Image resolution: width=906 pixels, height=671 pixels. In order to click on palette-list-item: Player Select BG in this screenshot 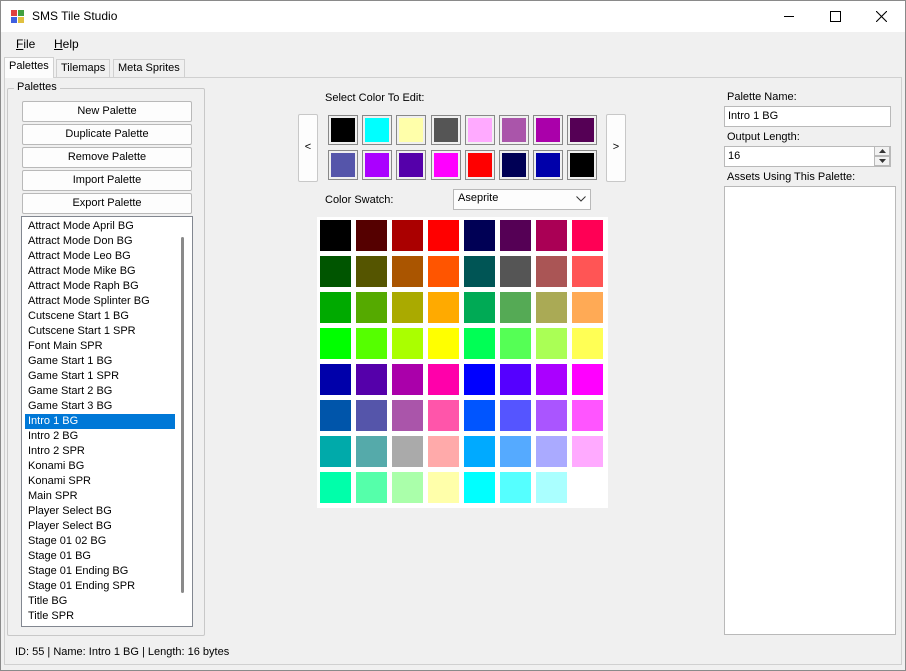, I will do `click(100, 511)`.